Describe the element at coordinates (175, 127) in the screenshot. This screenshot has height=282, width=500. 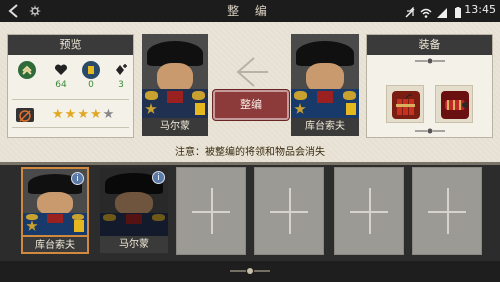
I see `left-general-name: 马尔蒙` at that location.